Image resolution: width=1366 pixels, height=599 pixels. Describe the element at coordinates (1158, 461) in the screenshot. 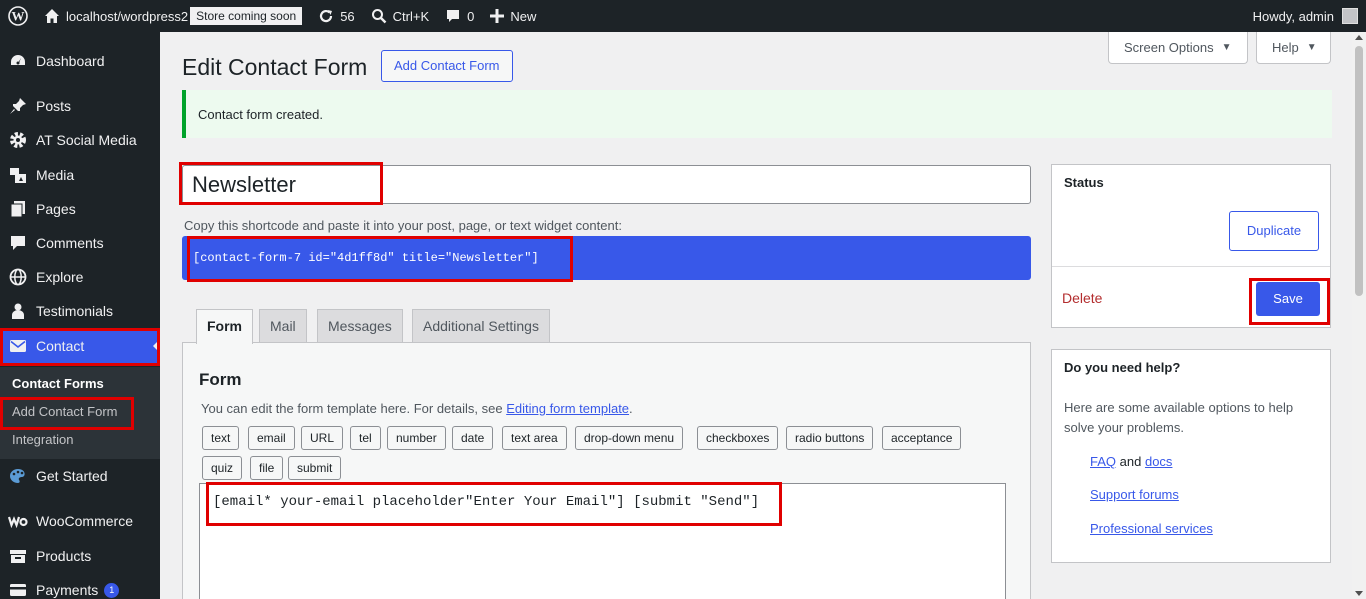

I see `docs-link: docs` at that location.